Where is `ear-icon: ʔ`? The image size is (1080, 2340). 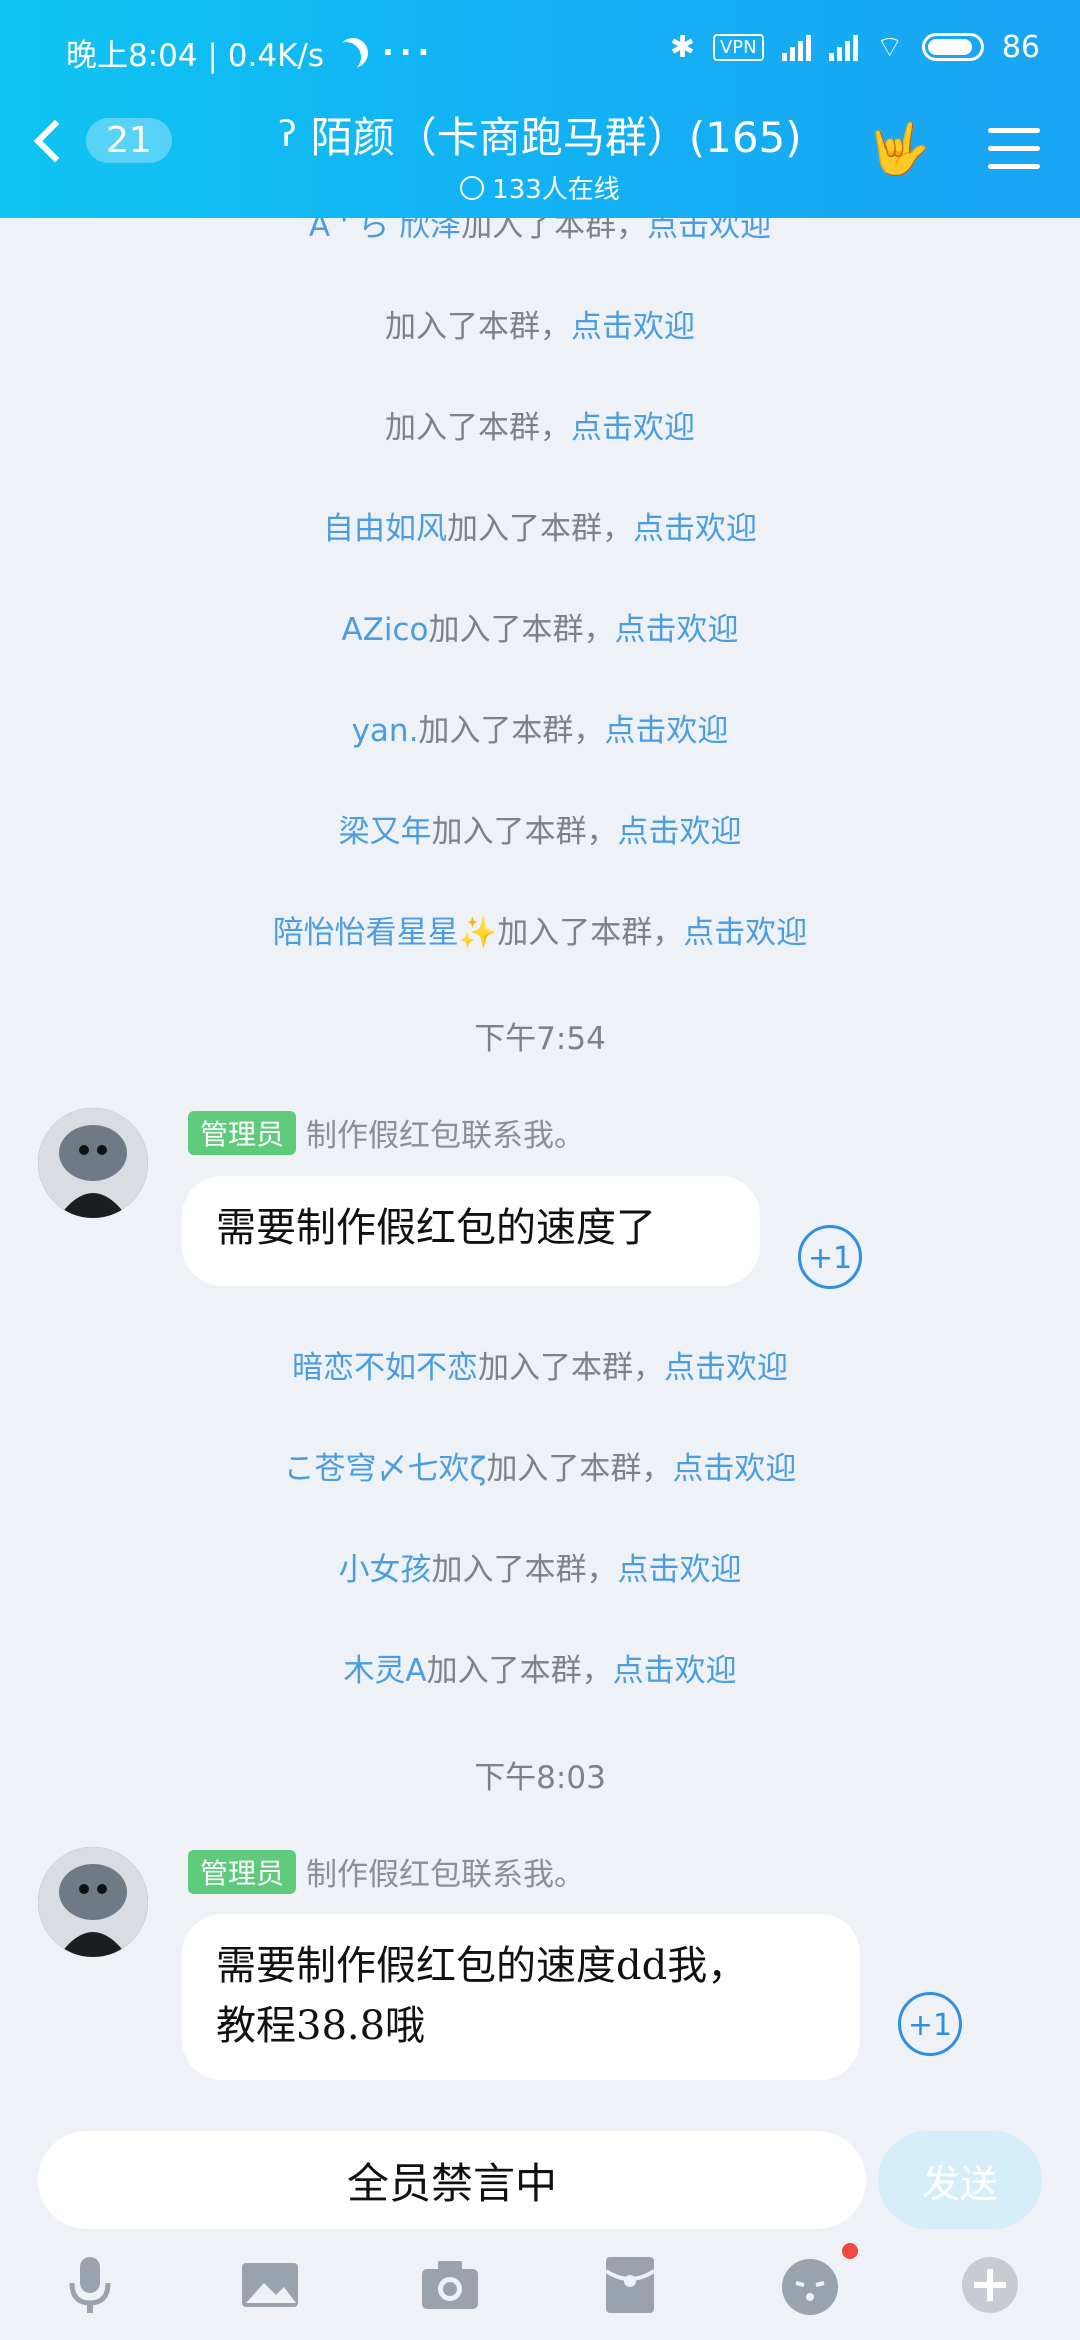
ear-icon: ʔ is located at coordinates (287, 134).